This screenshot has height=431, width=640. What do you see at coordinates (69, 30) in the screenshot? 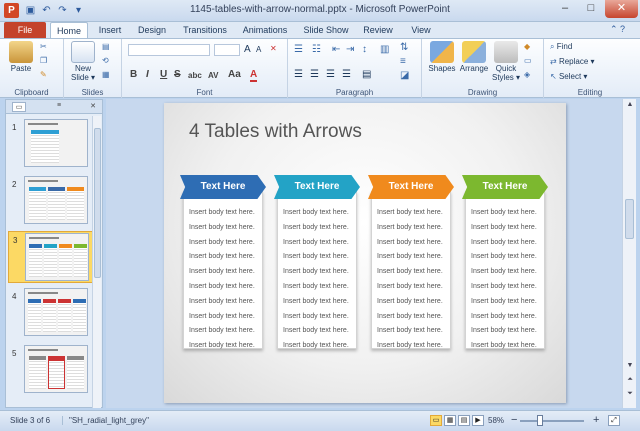
I see `tab-home: Home` at bounding box center [69, 30].